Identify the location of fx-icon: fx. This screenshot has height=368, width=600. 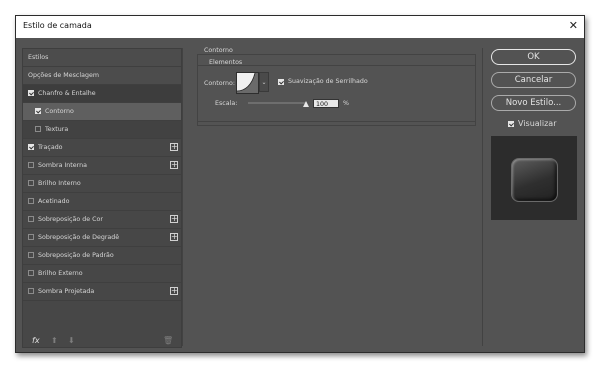
(36, 340).